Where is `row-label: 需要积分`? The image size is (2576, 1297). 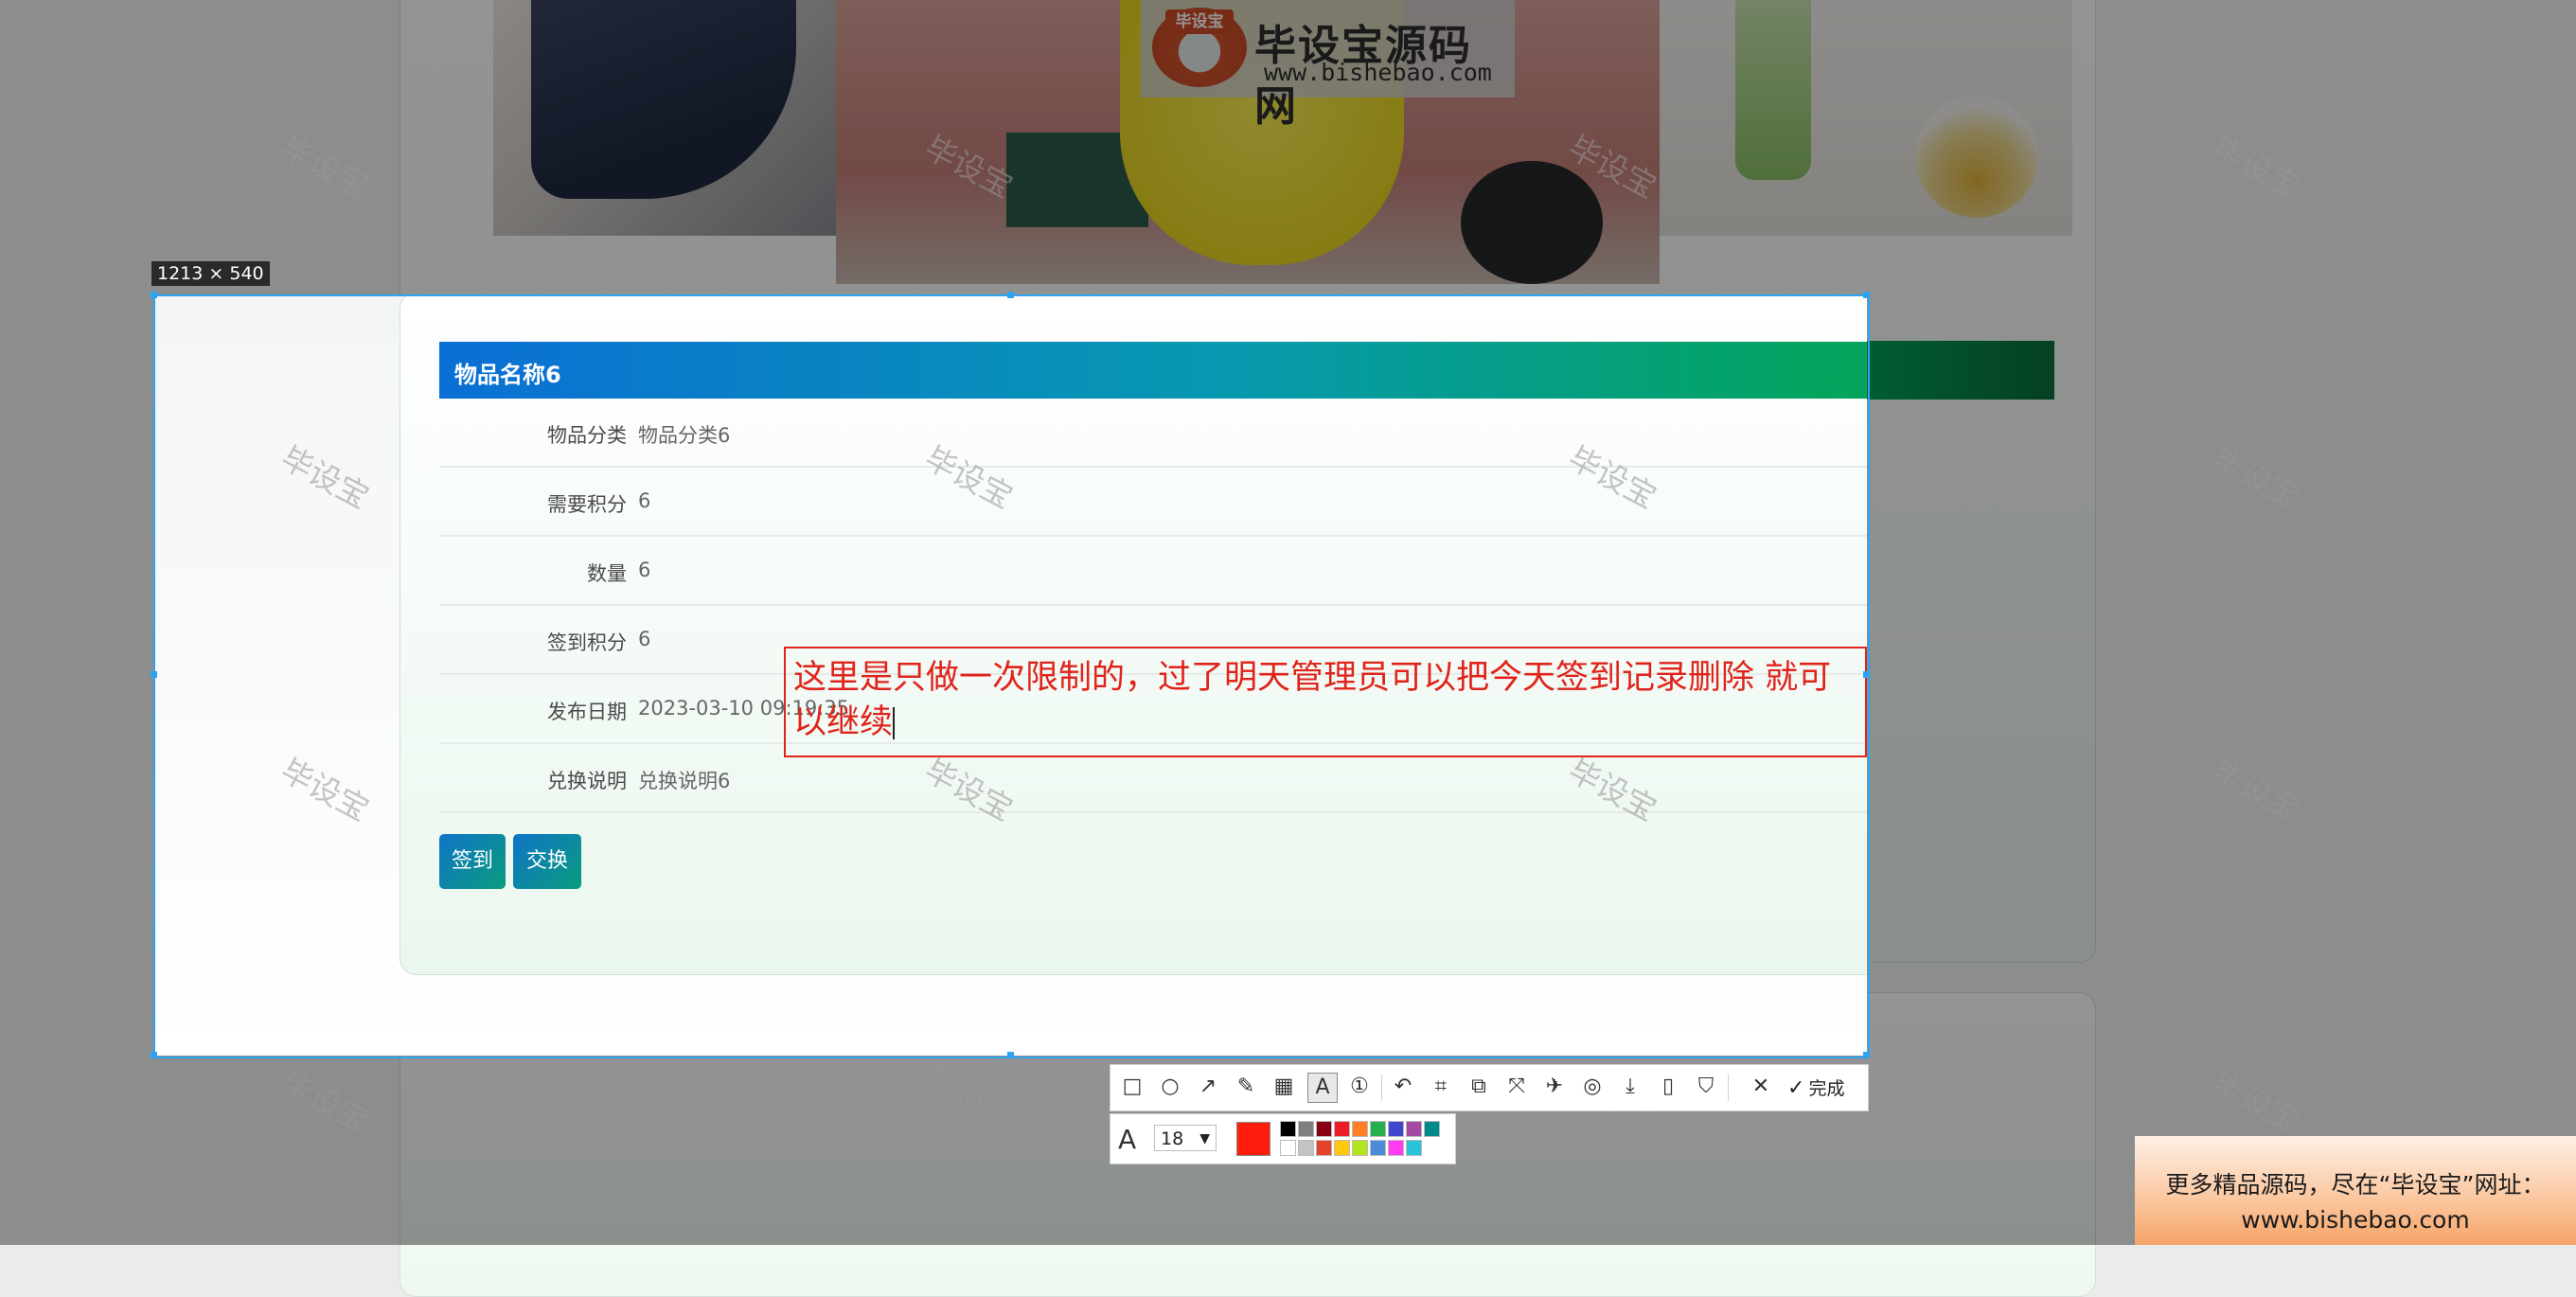
row-label: 需要积分 is located at coordinates (587, 504).